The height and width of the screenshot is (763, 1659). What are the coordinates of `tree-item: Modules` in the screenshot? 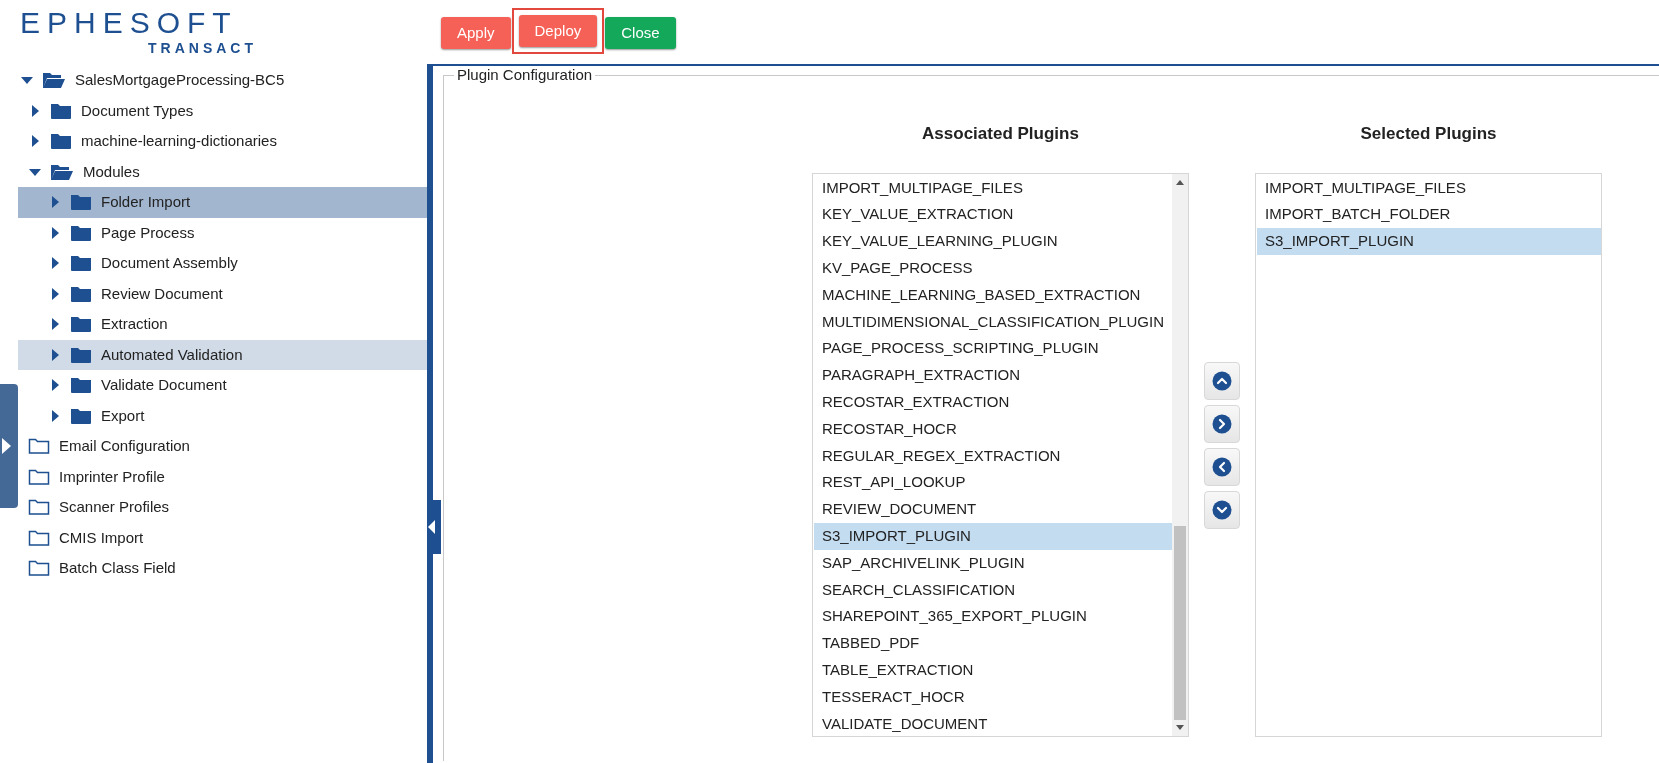 It's located at (222, 171).